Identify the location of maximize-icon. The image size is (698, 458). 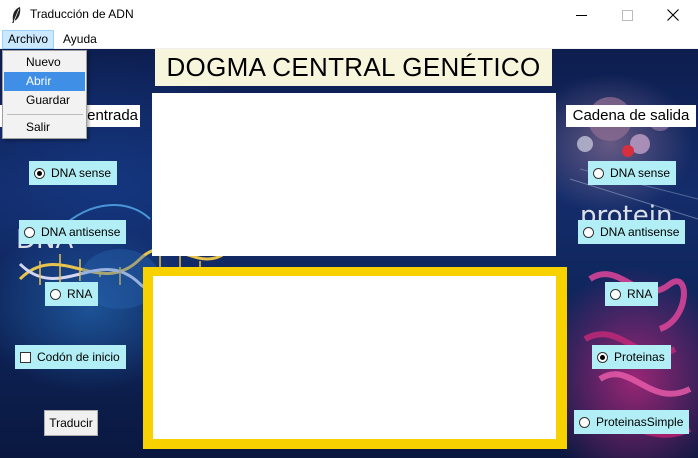
(627, 15).